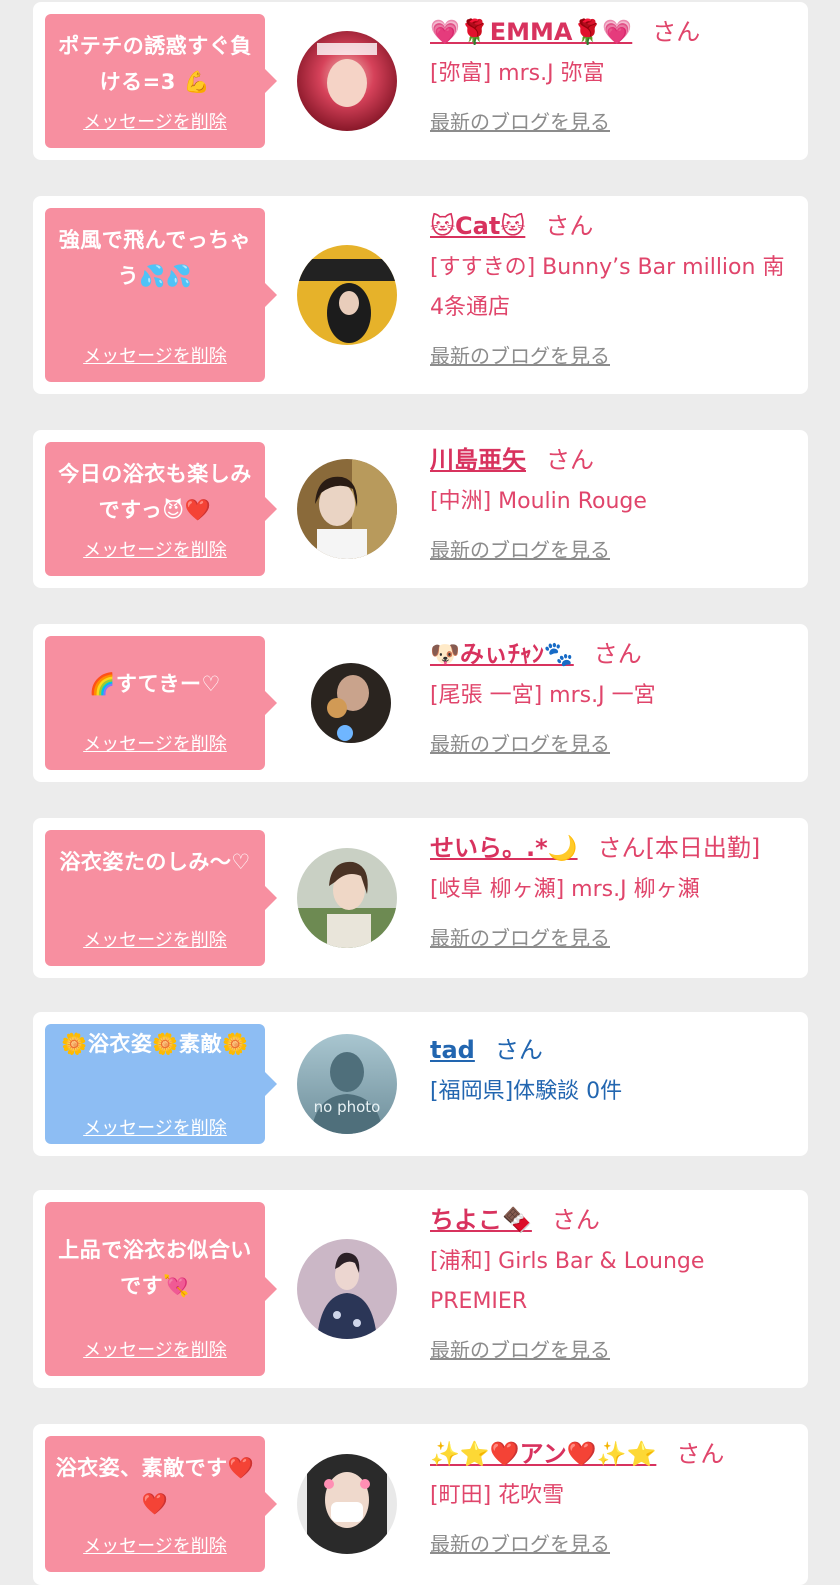 Image resolution: width=840 pixels, height=1585 pixels. I want to click on message-text: 浴衣姿、素敵です❤️❤️, so click(155, 1486).